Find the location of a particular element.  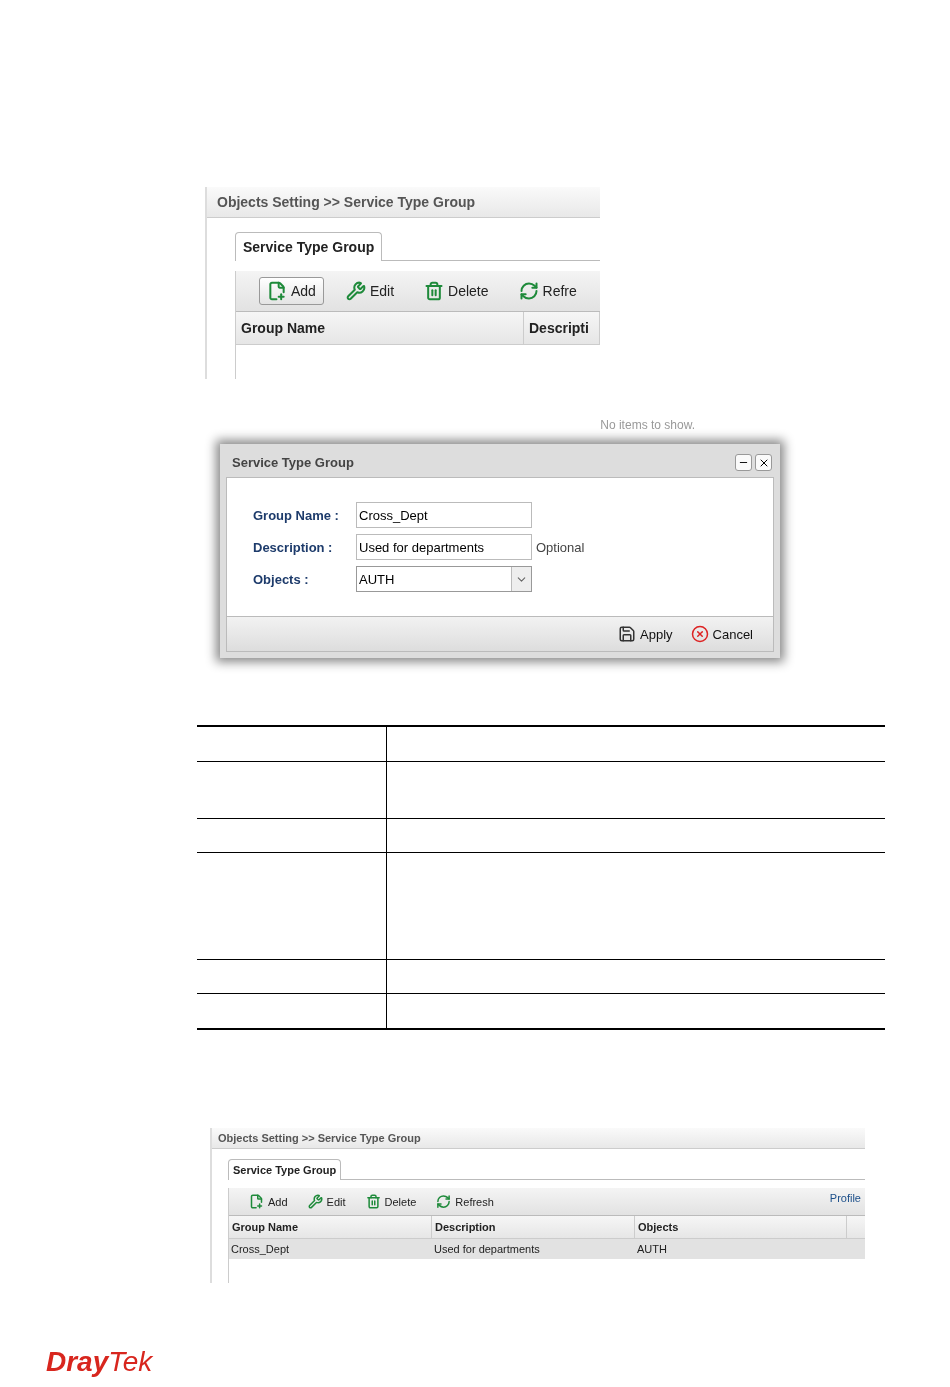

field-label: Group Name : is located at coordinates (296, 515).